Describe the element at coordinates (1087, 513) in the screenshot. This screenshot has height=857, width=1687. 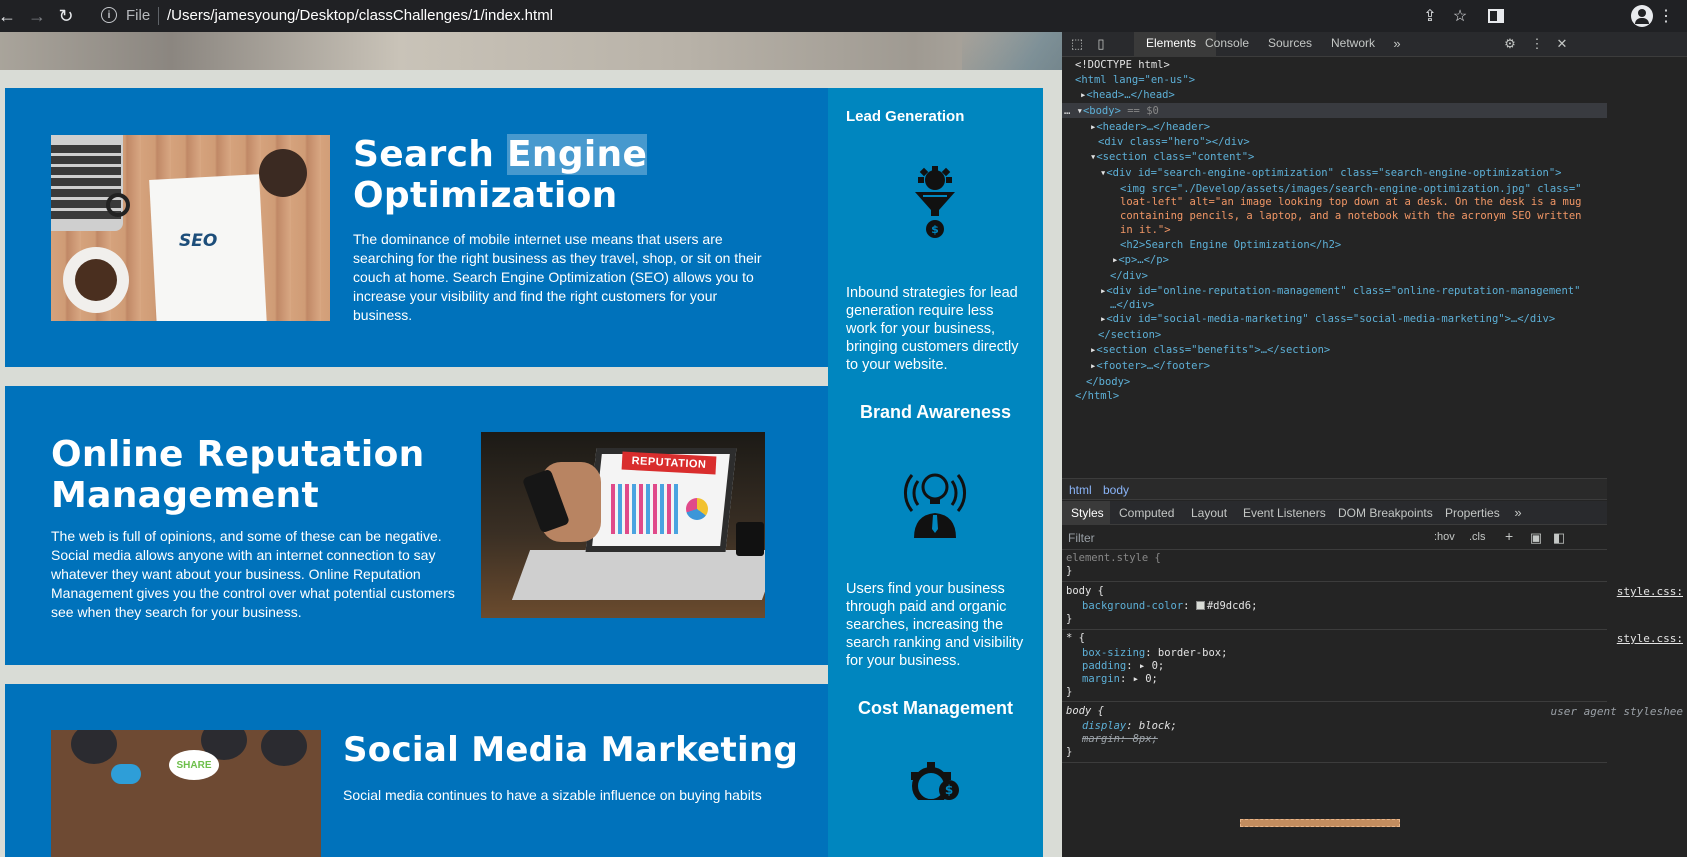
I see `tab-styles: Styles` at that location.